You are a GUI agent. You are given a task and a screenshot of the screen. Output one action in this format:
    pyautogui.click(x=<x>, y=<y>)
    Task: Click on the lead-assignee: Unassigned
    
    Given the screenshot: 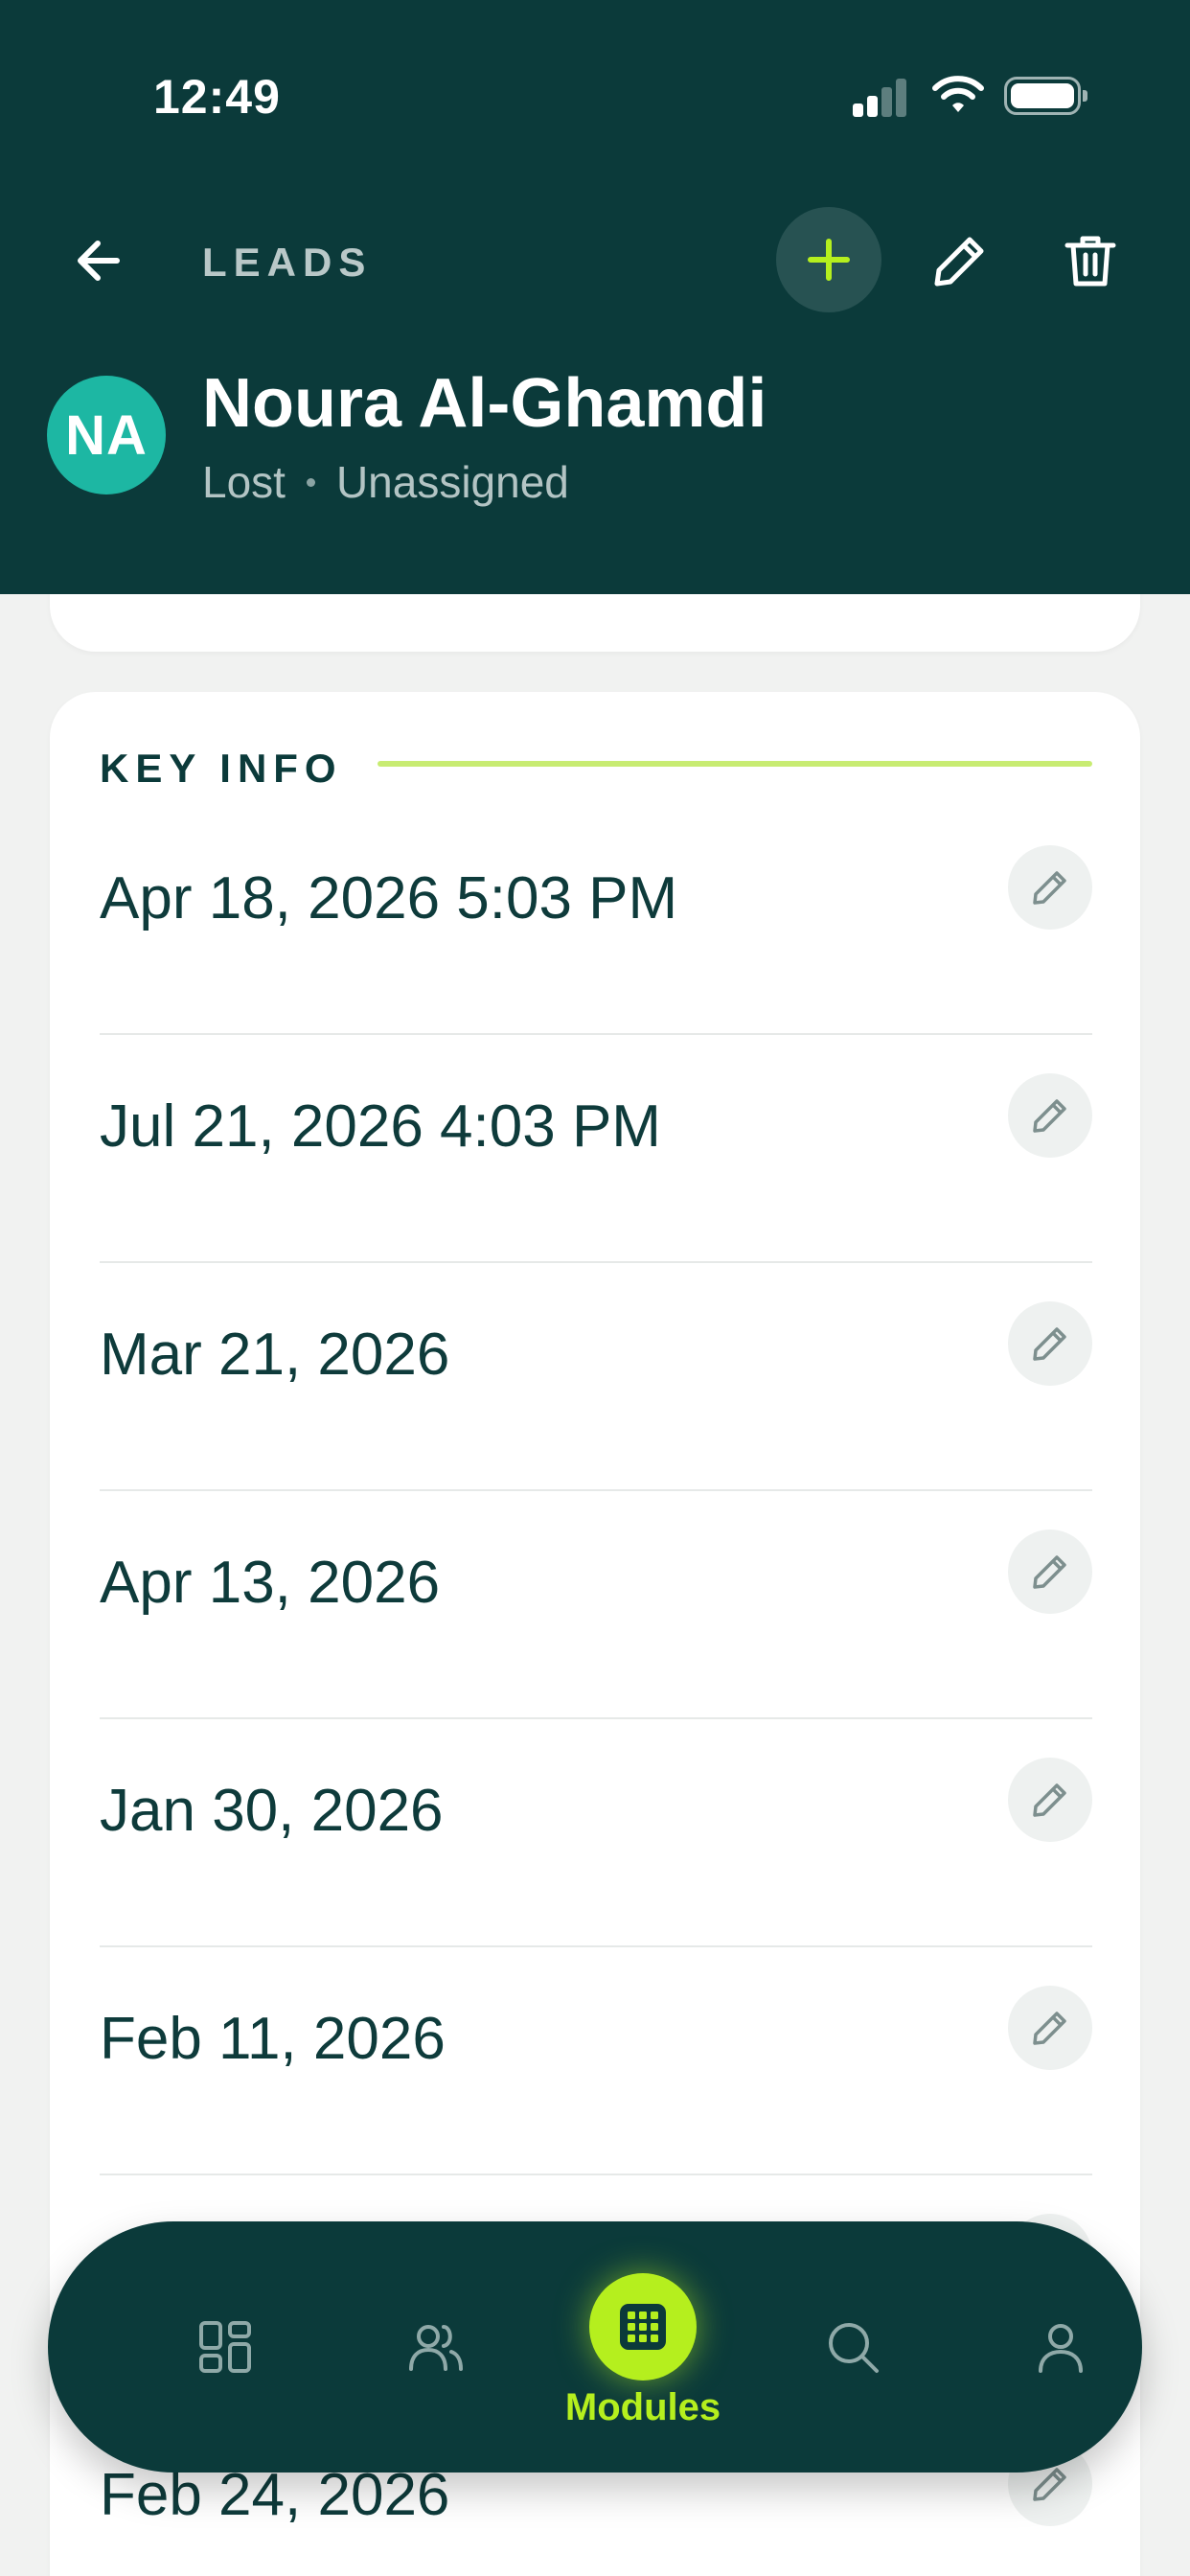 What is the action you would take?
    pyautogui.click(x=452, y=482)
    